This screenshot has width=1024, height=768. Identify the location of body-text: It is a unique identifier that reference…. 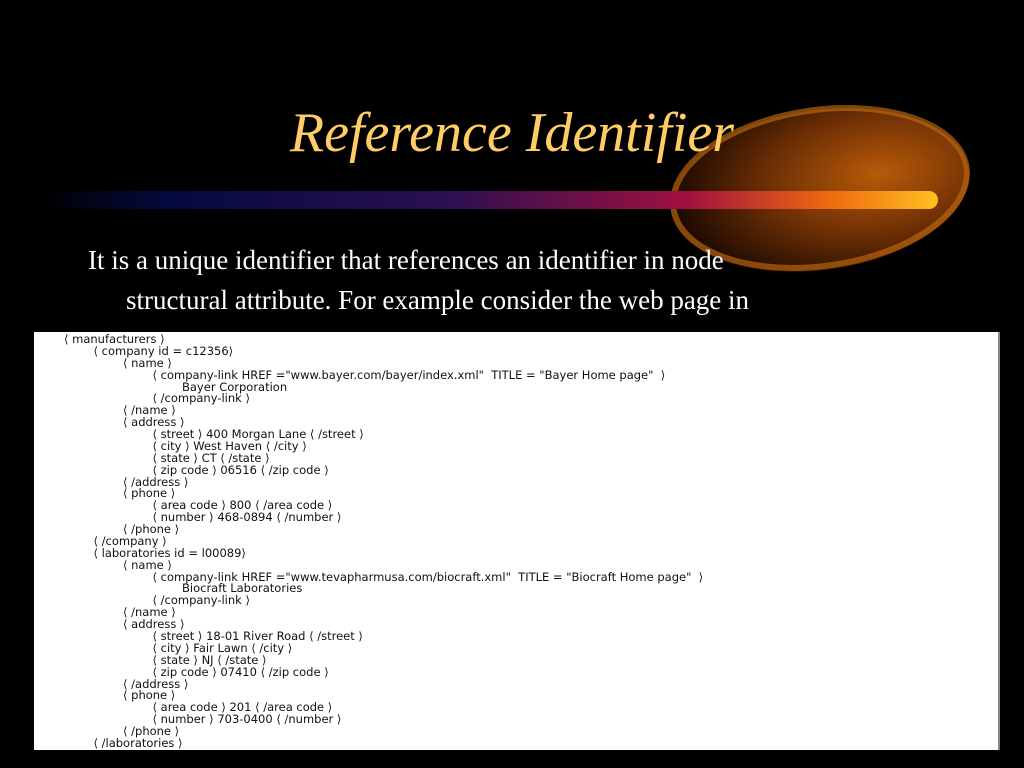
(518, 280).